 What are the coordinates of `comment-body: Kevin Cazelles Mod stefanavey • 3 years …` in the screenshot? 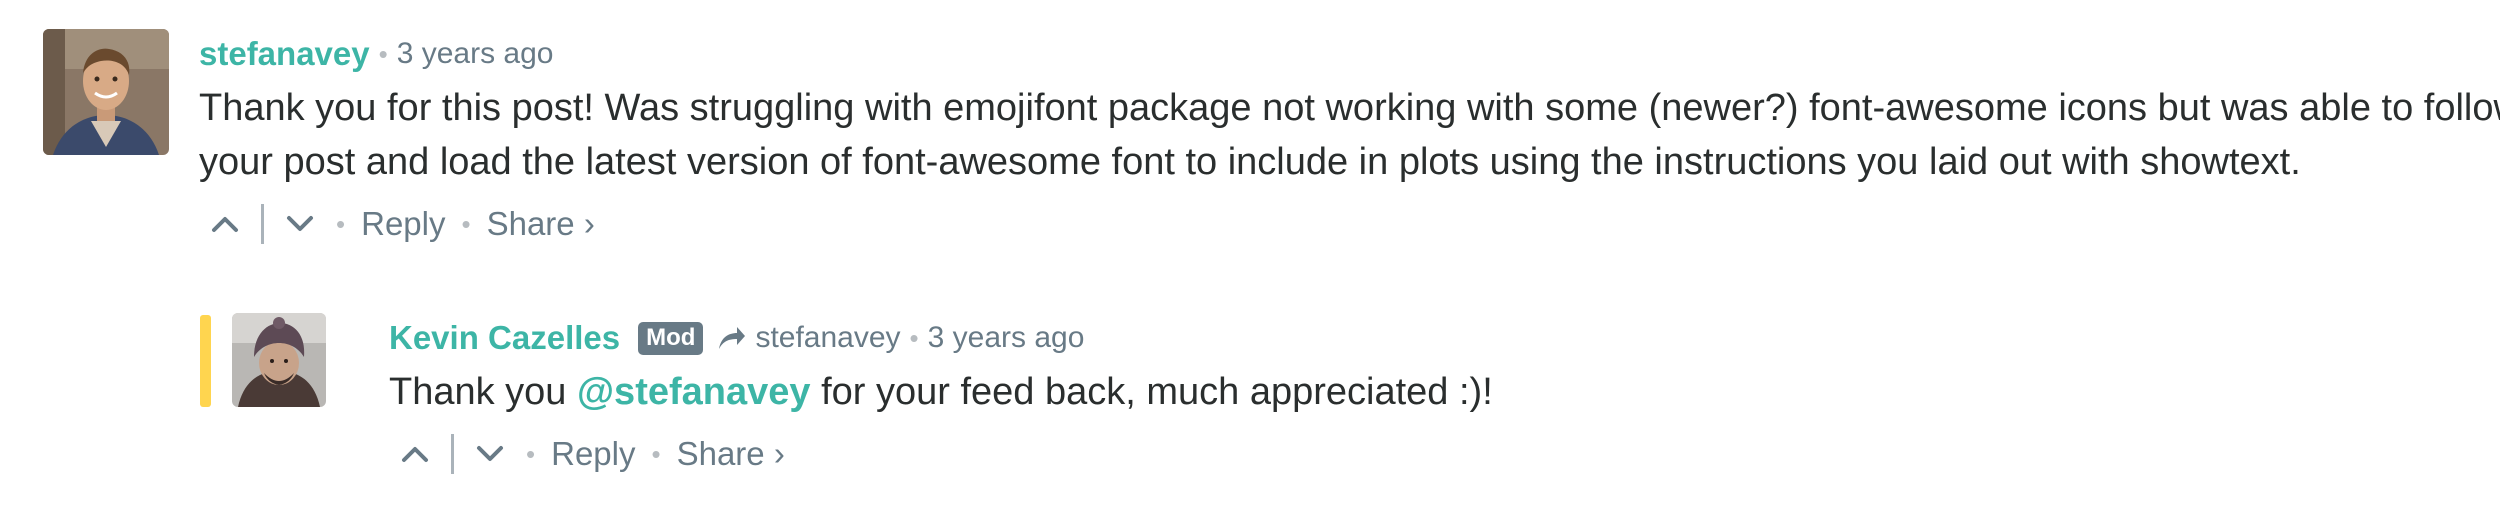 It's located at (941, 399).